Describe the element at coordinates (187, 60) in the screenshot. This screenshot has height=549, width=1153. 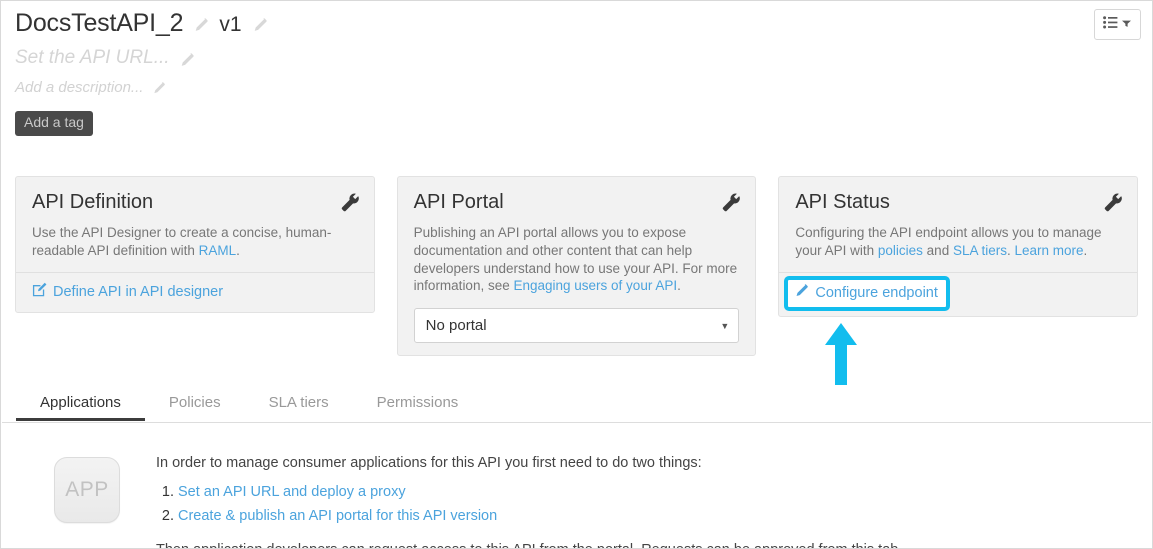
I see `edit-url-pencil-icon` at that location.